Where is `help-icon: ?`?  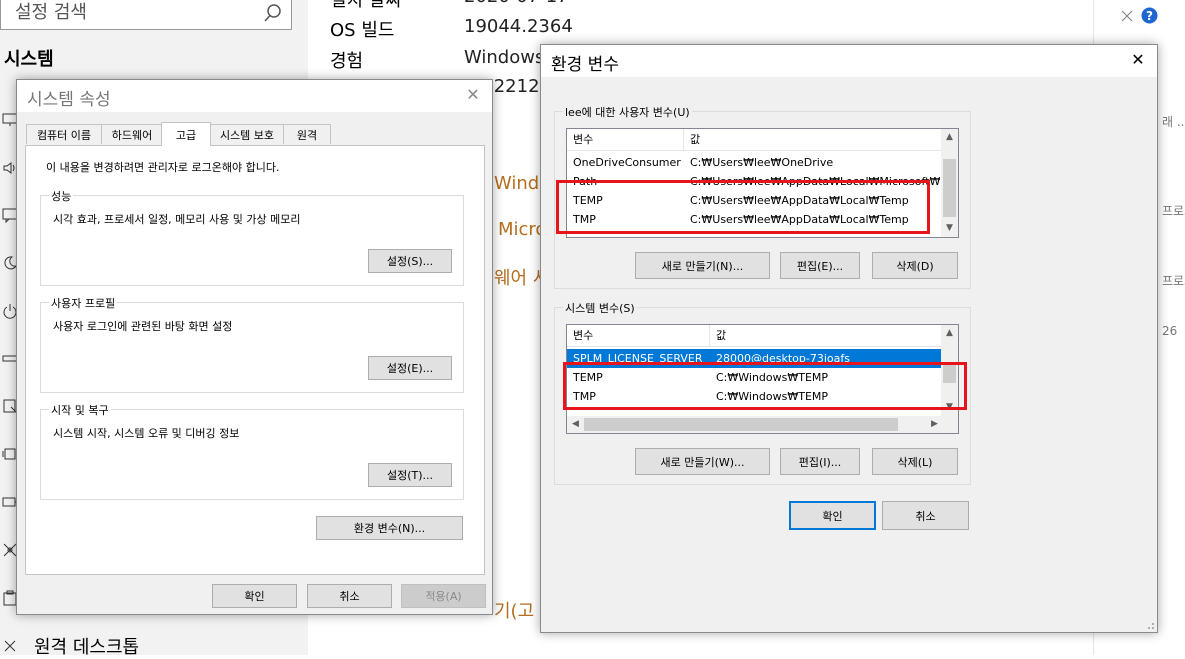
help-icon: ? is located at coordinates (1149, 15).